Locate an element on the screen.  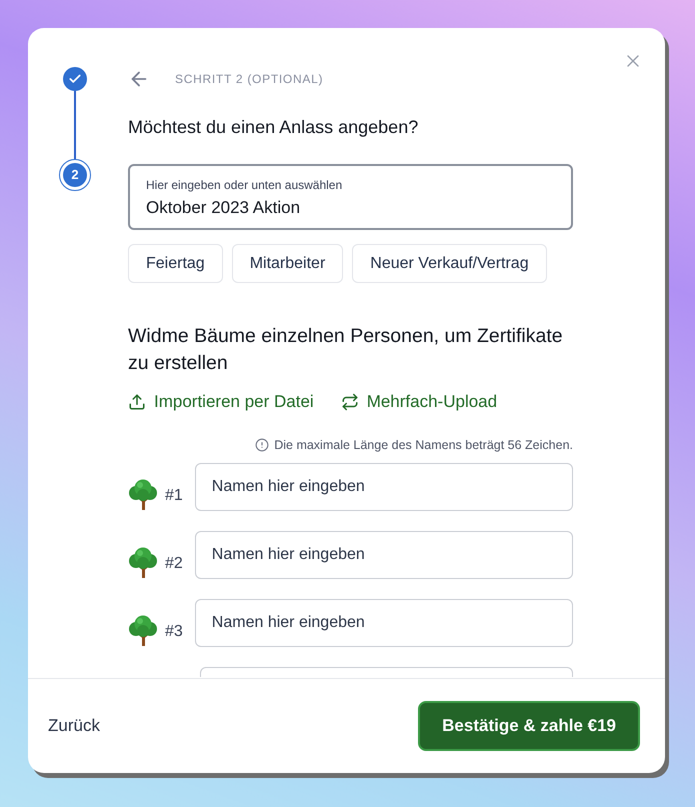
row-number: #1 is located at coordinates (174, 496).